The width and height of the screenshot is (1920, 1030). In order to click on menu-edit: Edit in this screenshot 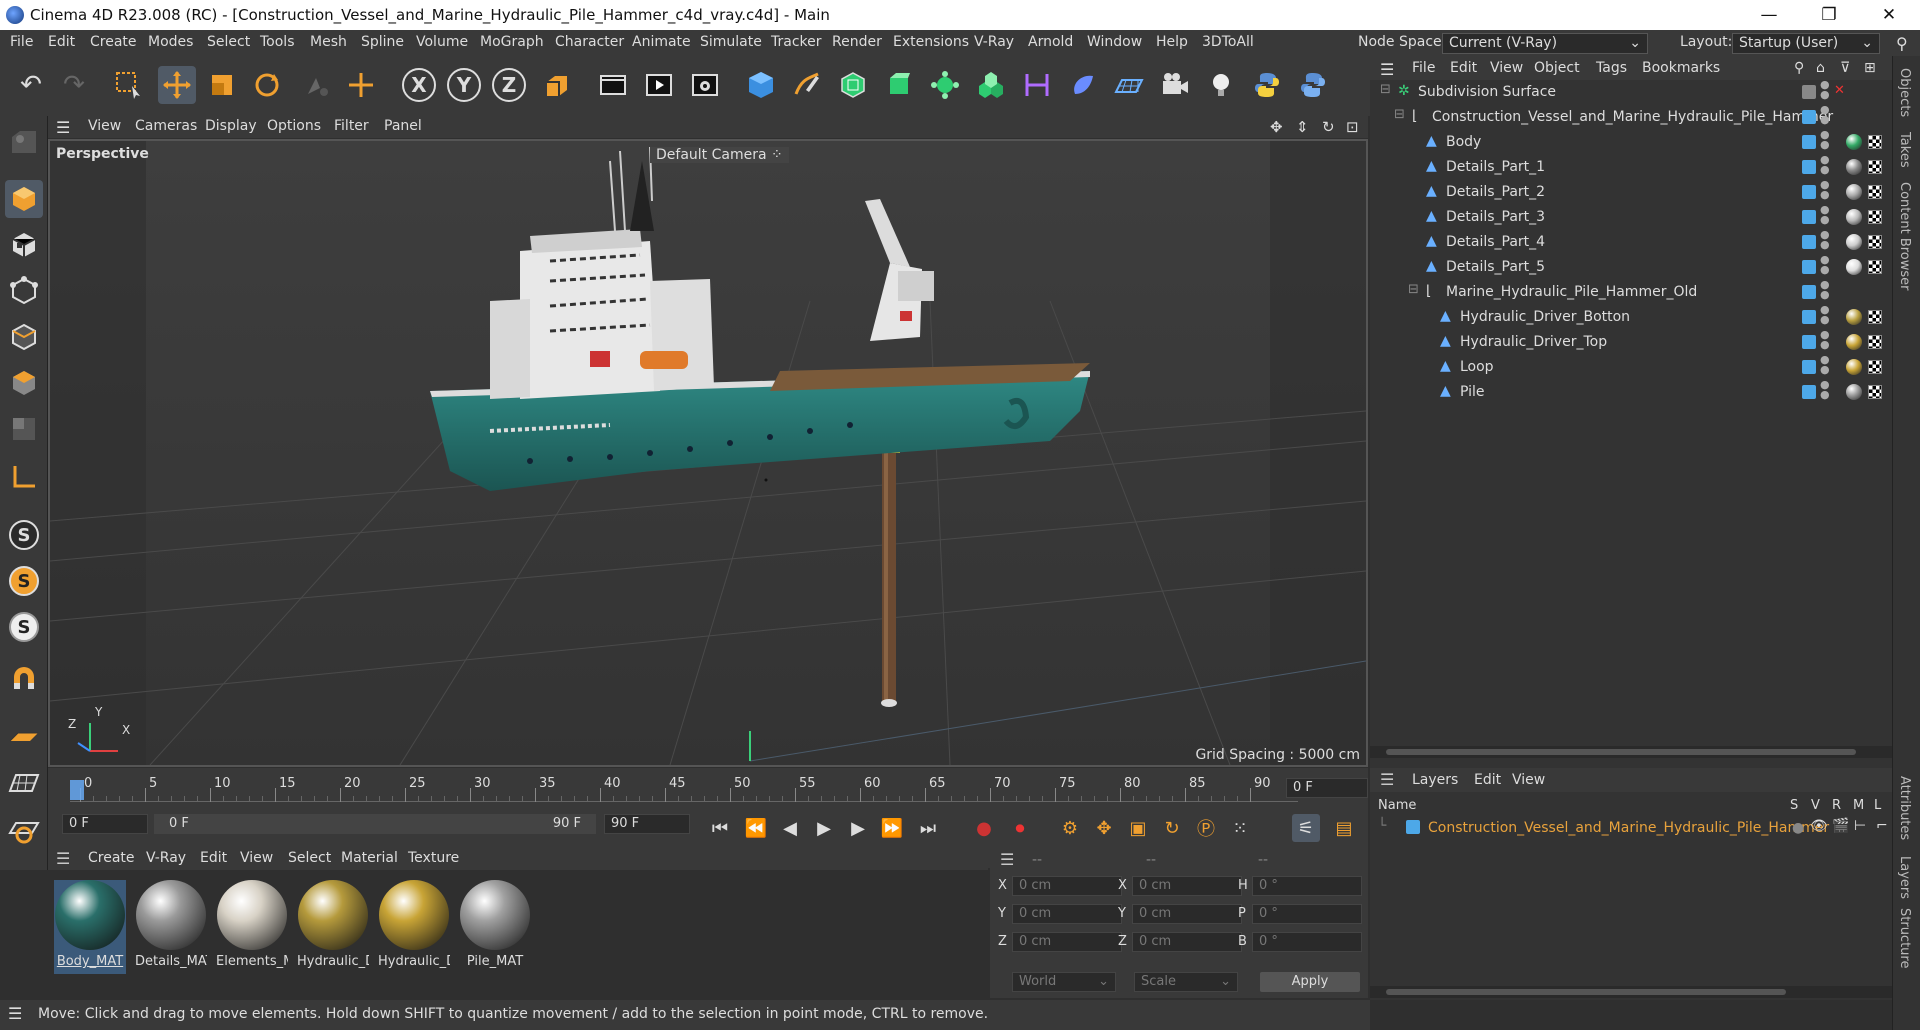, I will do `click(61, 42)`.